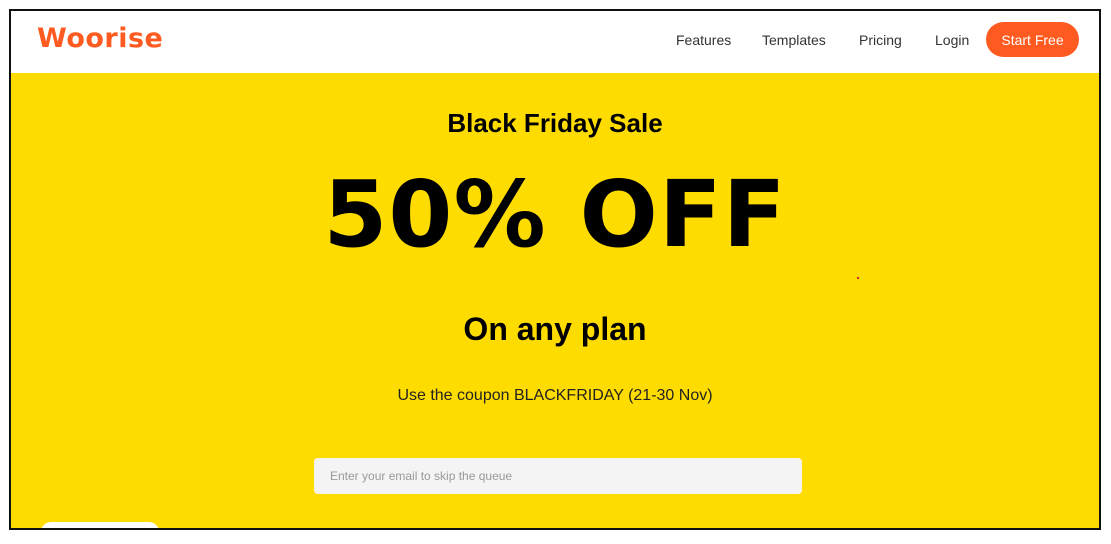 This screenshot has height=544, width=1111. I want to click on nav-login-link: Login, so click(952, 40).